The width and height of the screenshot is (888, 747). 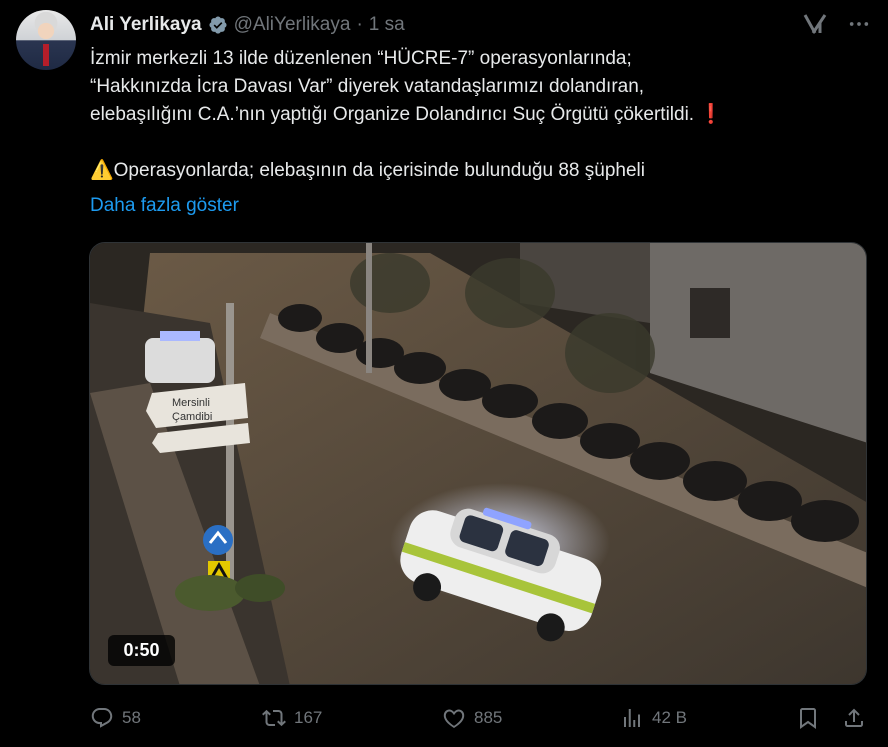 What do you see at coordinates (454, 719) in the screenshot?
I see `like-icon` at bounding box center [454, 719].